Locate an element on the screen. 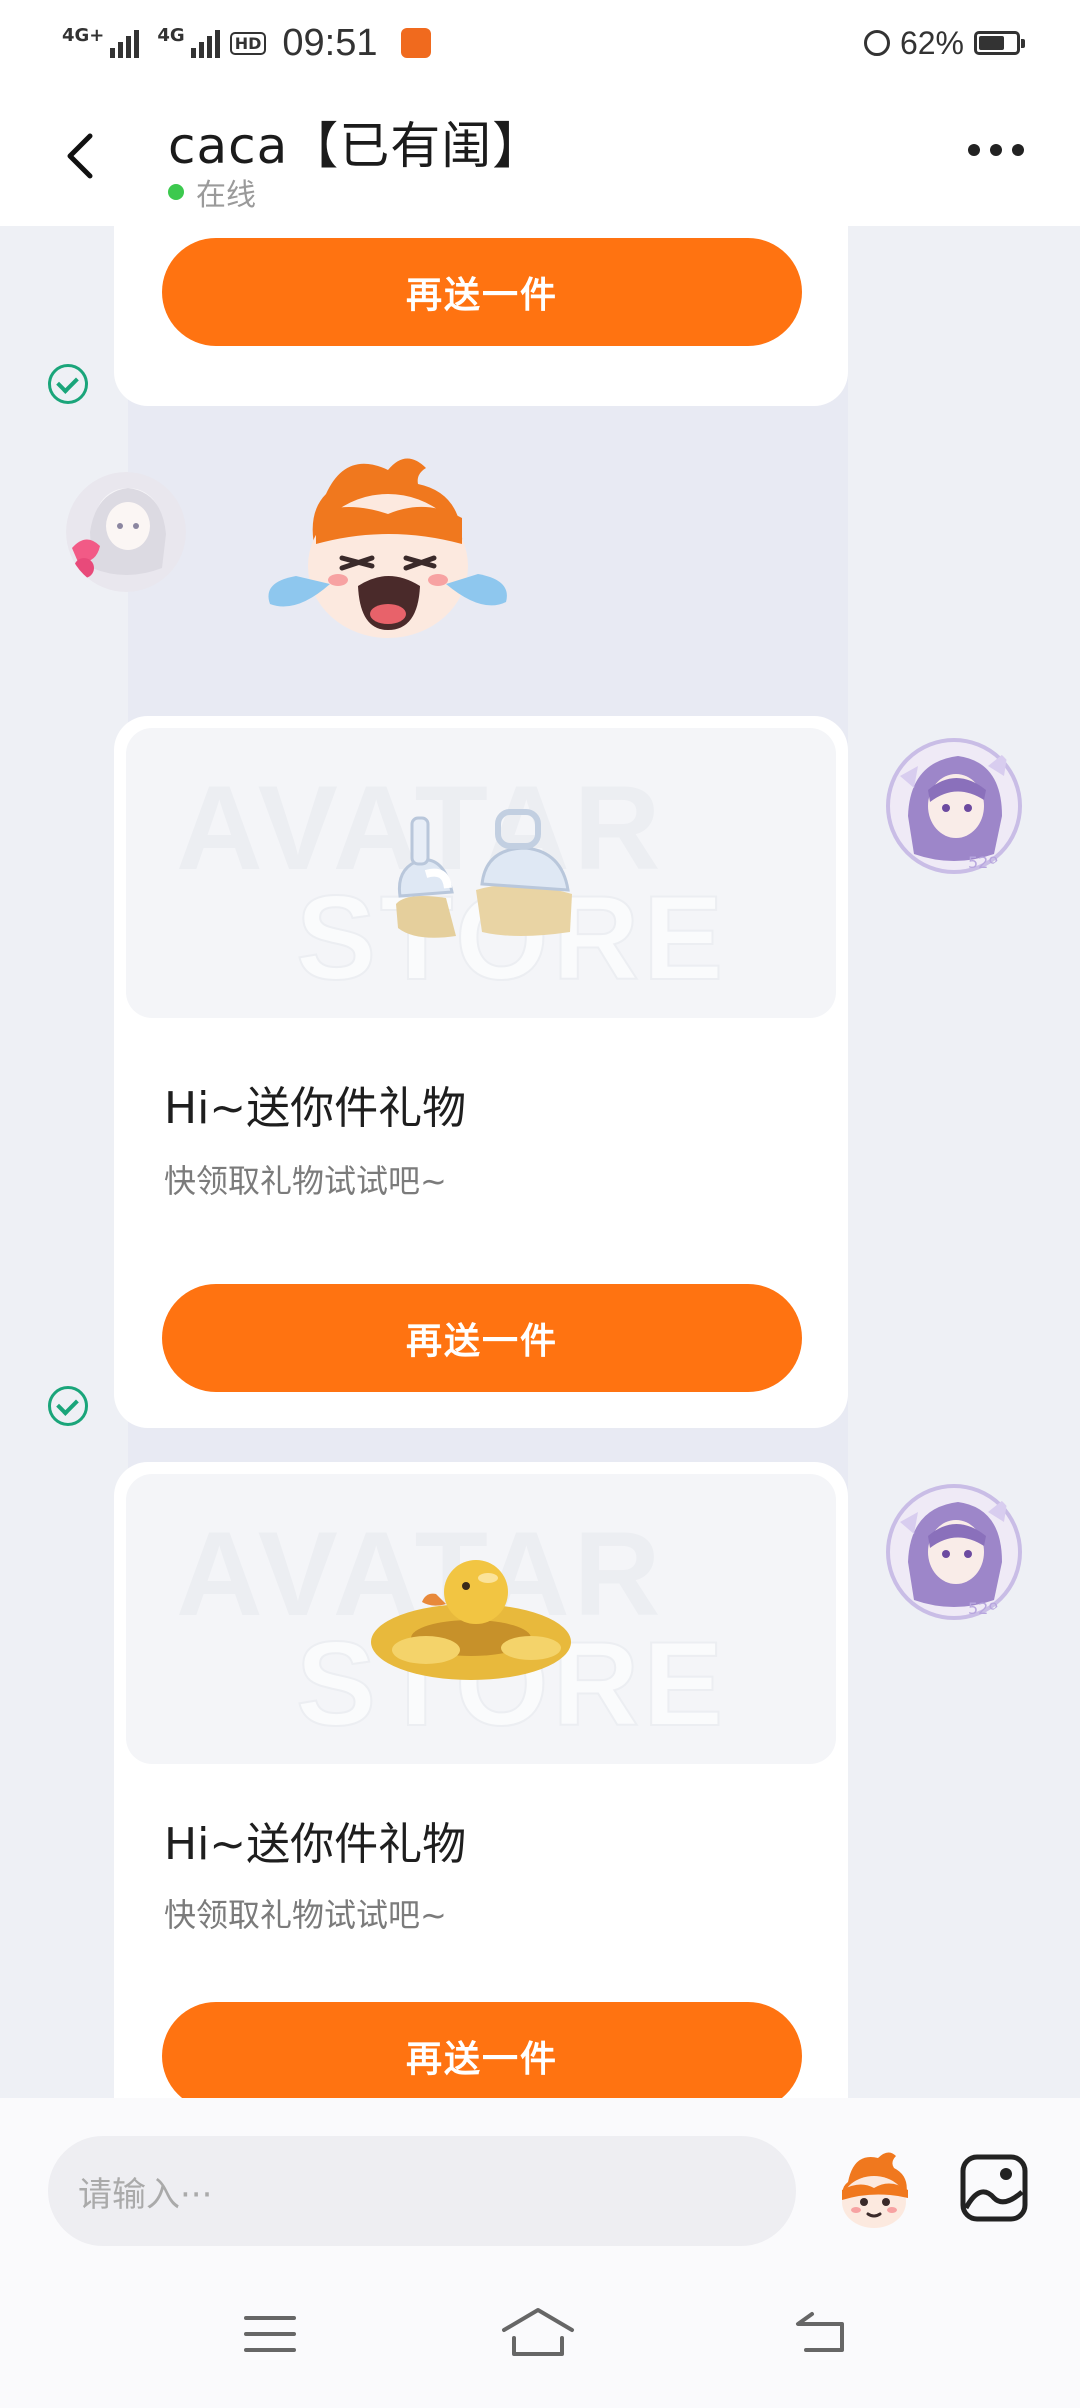 The image size is (1080, 2408). battery-percent: 62% is located at coordinates (931, 42).